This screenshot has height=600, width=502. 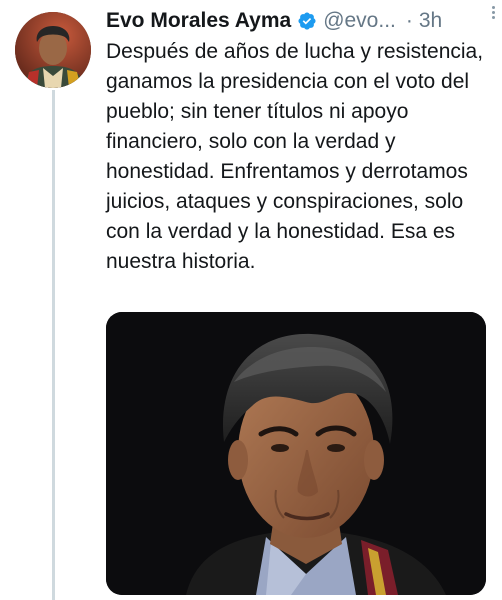 I want to click on more-options-icon, so click(x=493, y=14).